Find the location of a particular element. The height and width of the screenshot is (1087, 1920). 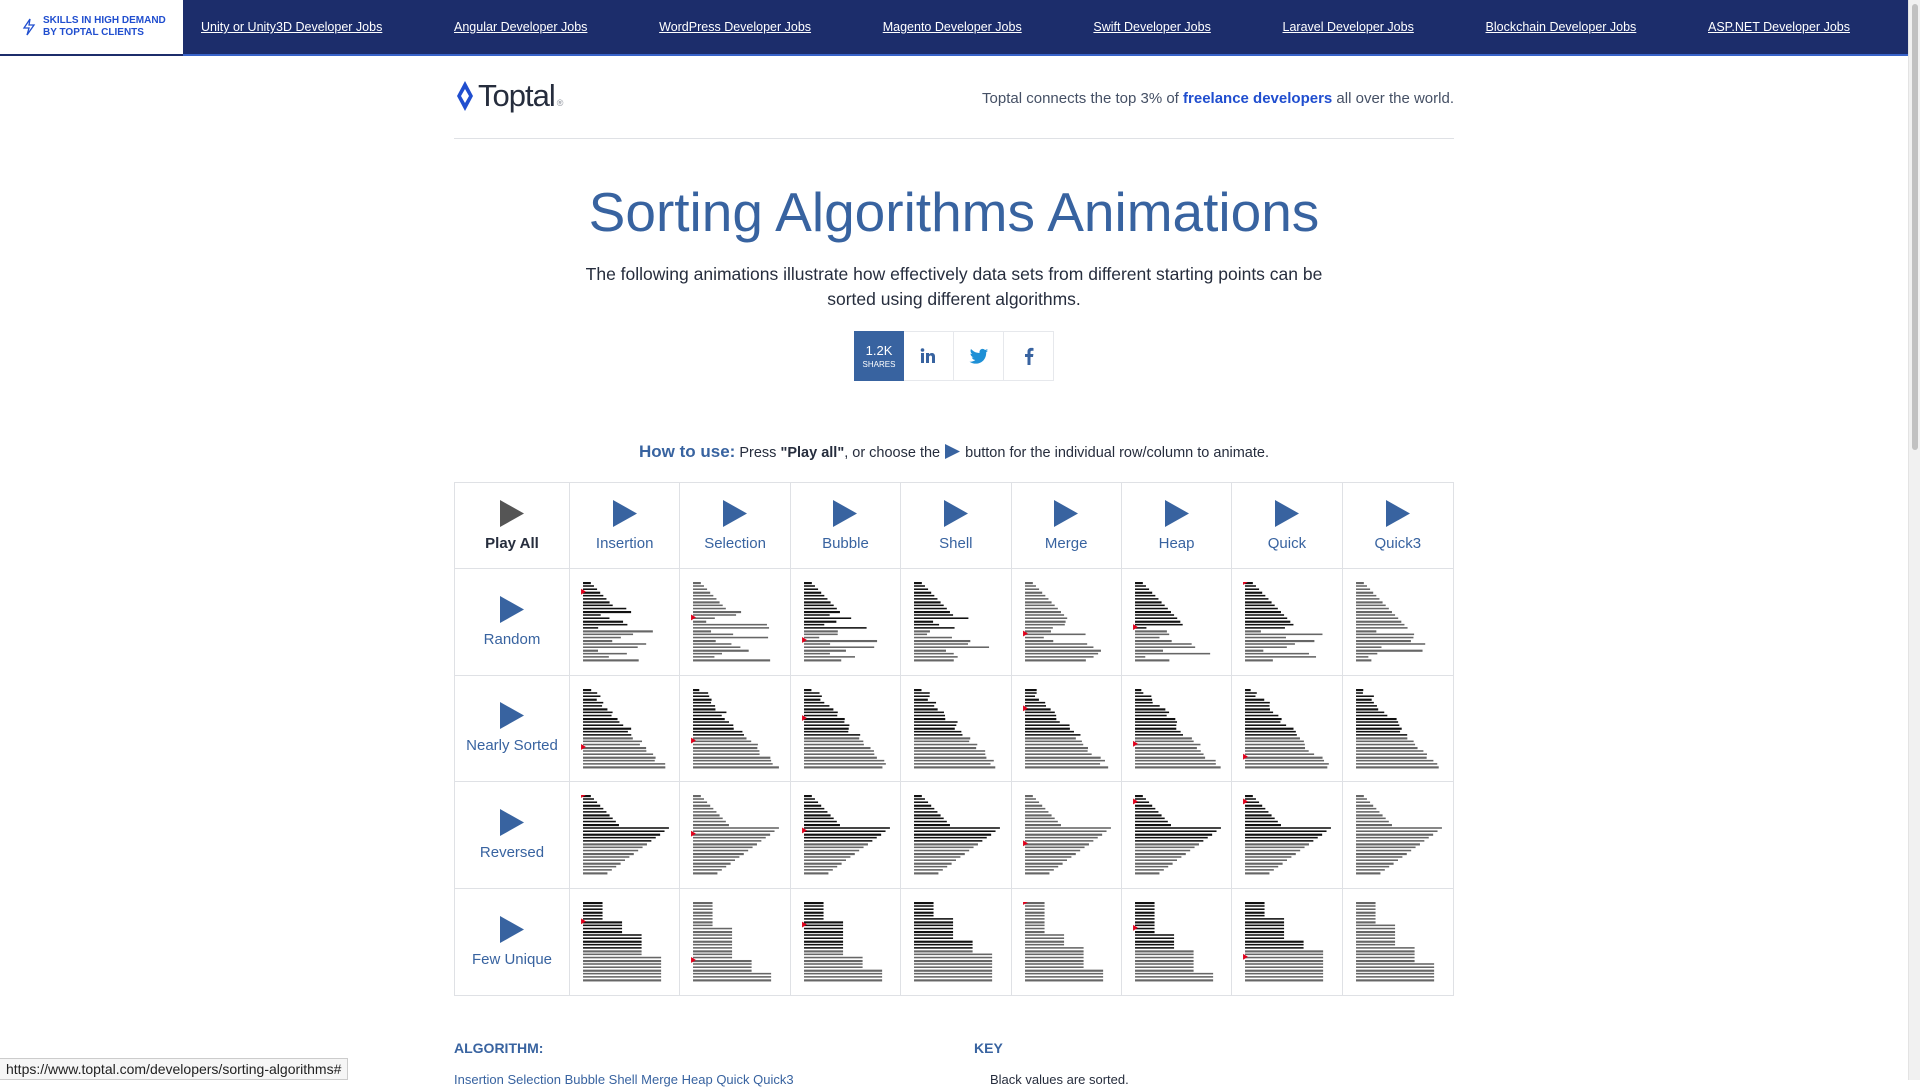

row-play-button-few-unique: Few Unique is located at coordinates (512, 941).